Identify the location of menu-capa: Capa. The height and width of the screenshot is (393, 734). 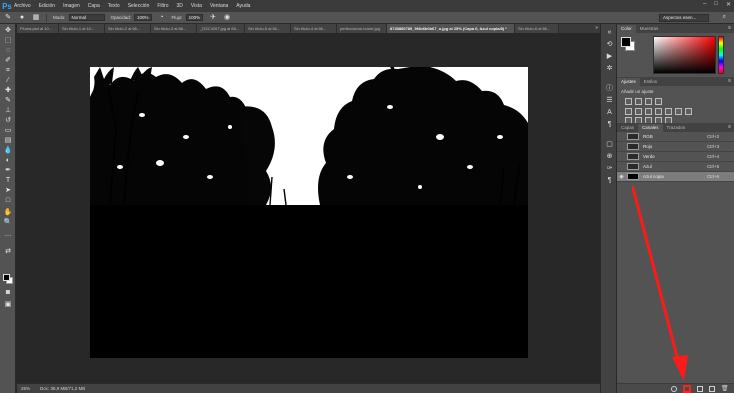
(94, 6).